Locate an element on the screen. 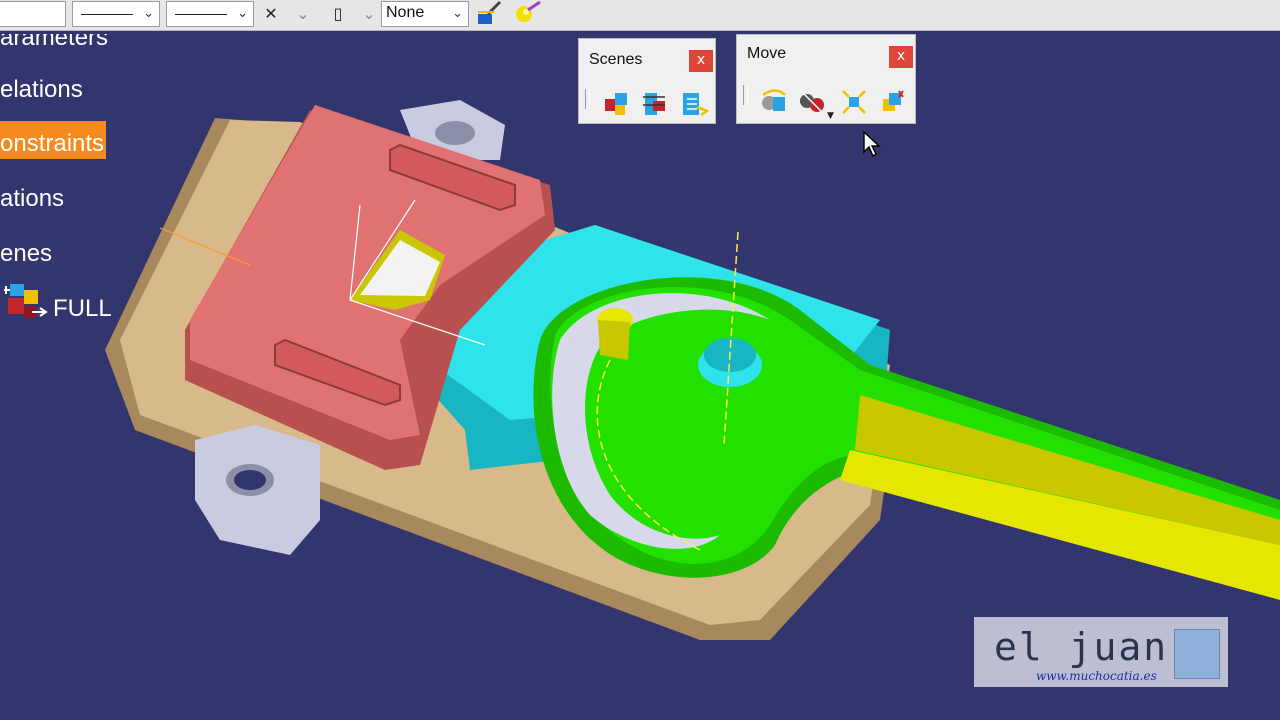 Image resolution: width=1280 pixels, height=720 pixels. snap-icon is located at coordinates (812, 102).